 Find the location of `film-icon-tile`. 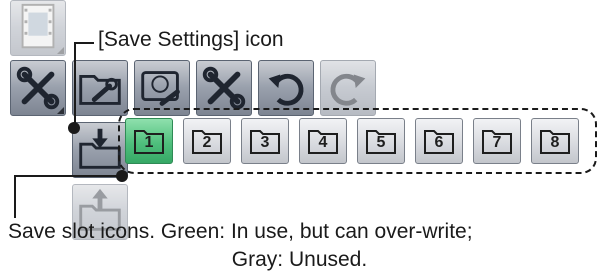

film-icon-tile is located at coordinates (38, 28).